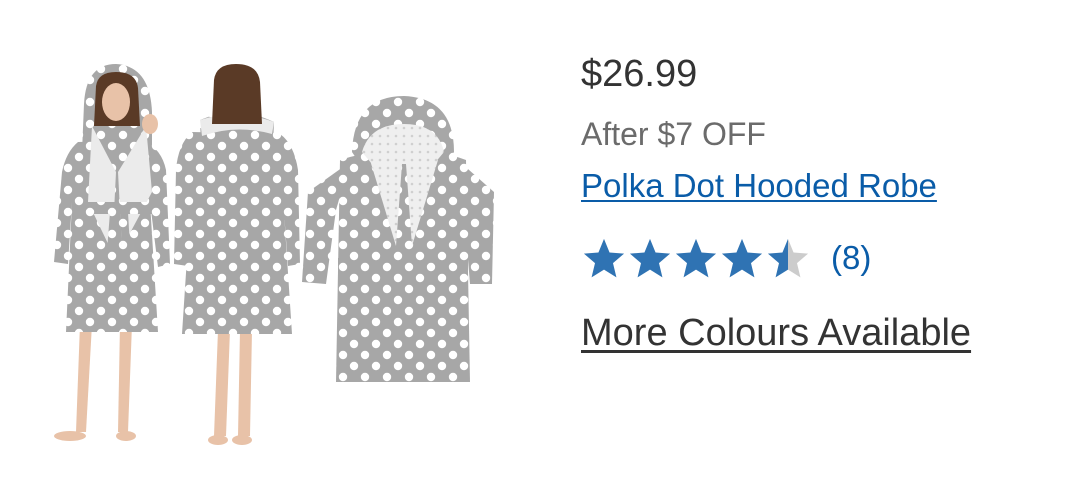  I want to click on rating-stars, so click(696, 258).